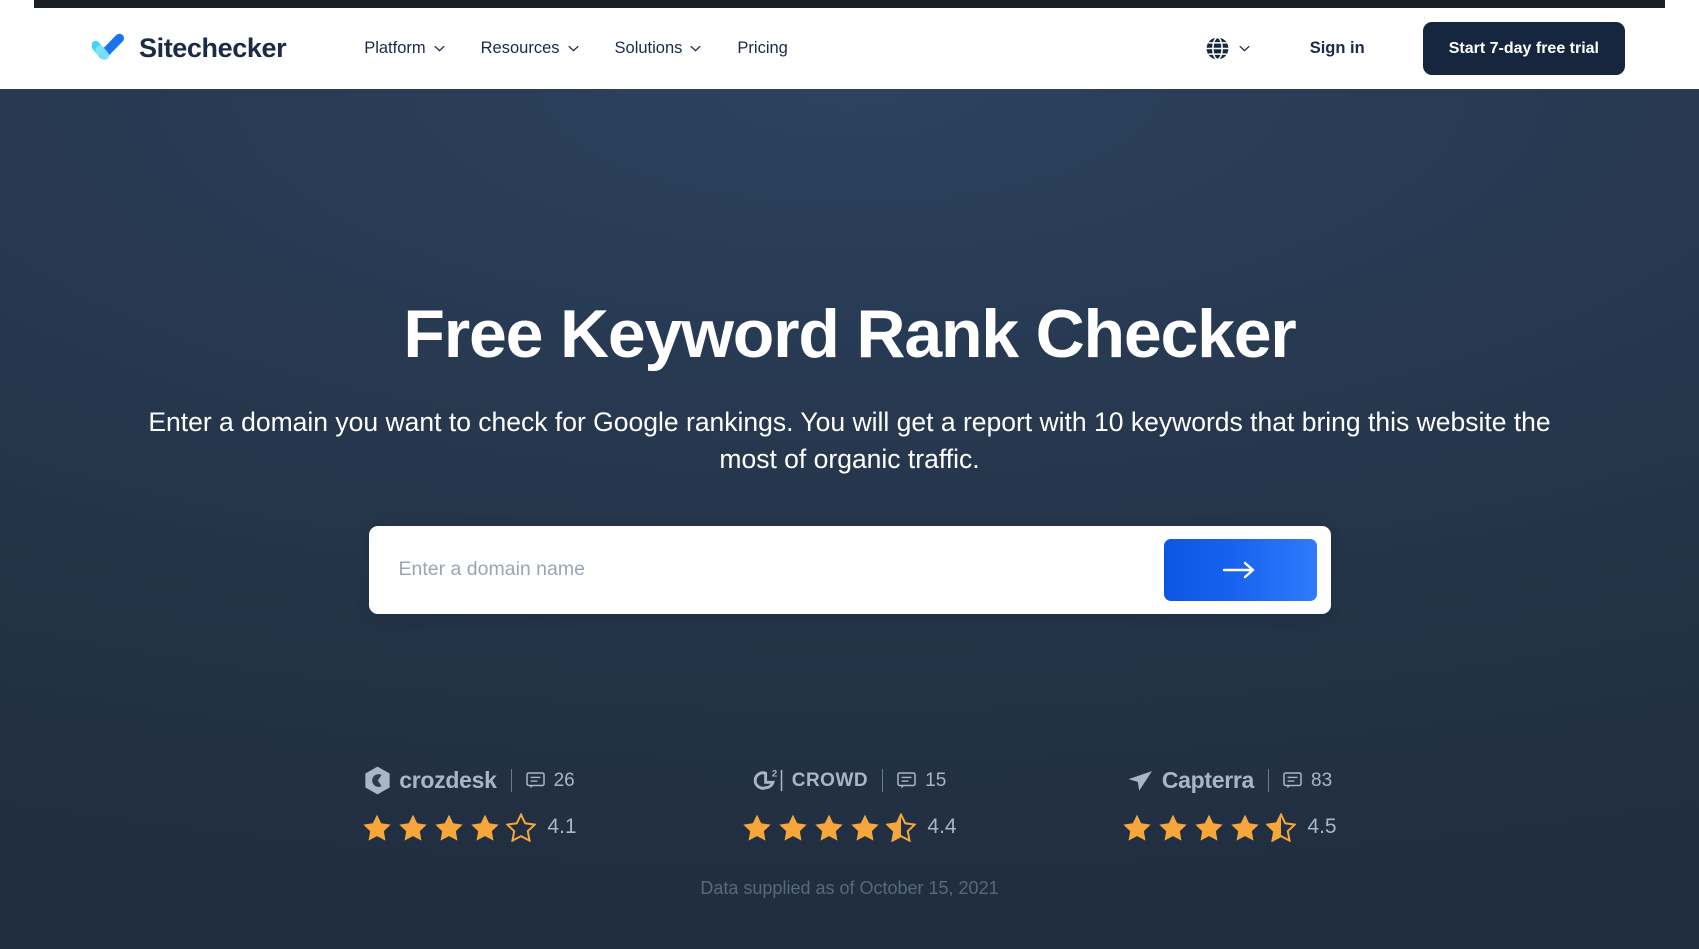 Image resolution: width=1699 pixels, height=949 pixels. Describe the element at coordinates (1415, 48) in the screenshot. I see `header-actions: Sign in Start 7-day free trial` at that location.